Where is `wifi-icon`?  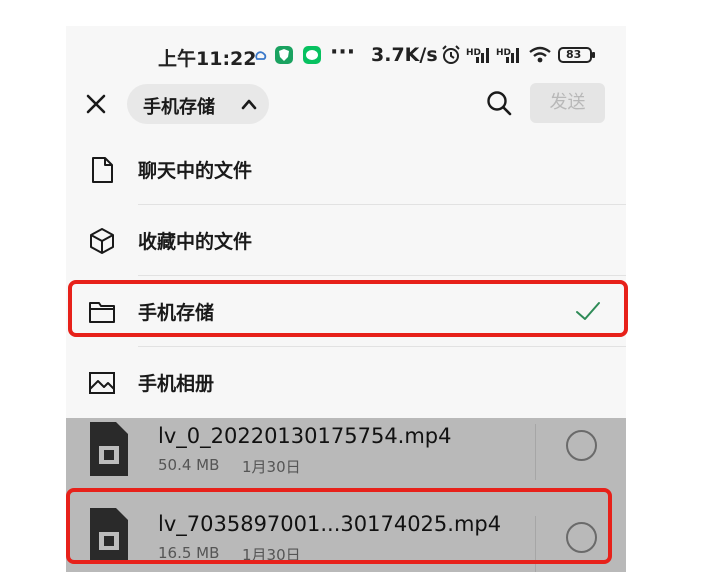 wifi-icon is located at coordinates (540, 54).